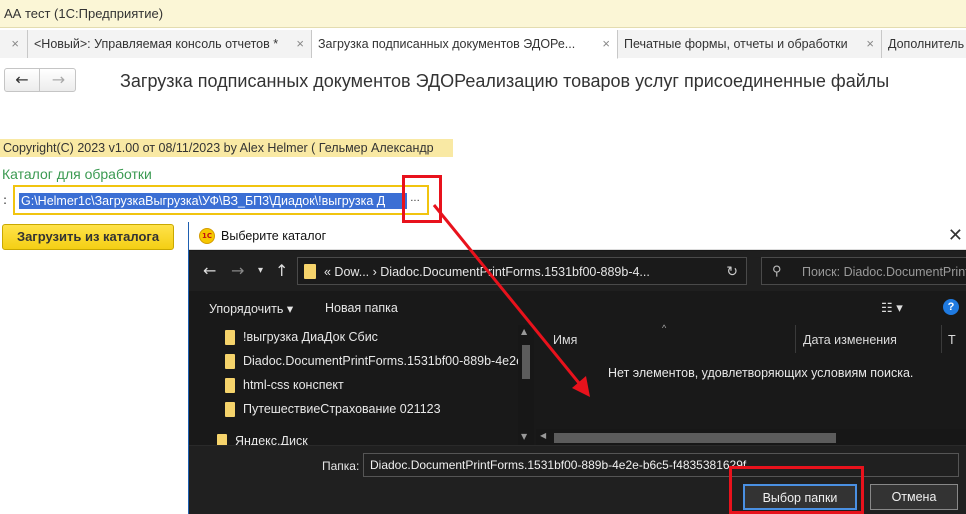 The height and width of the screenshot is (514, 966). I want to click on close-icon: ✕, so click(955, 235).